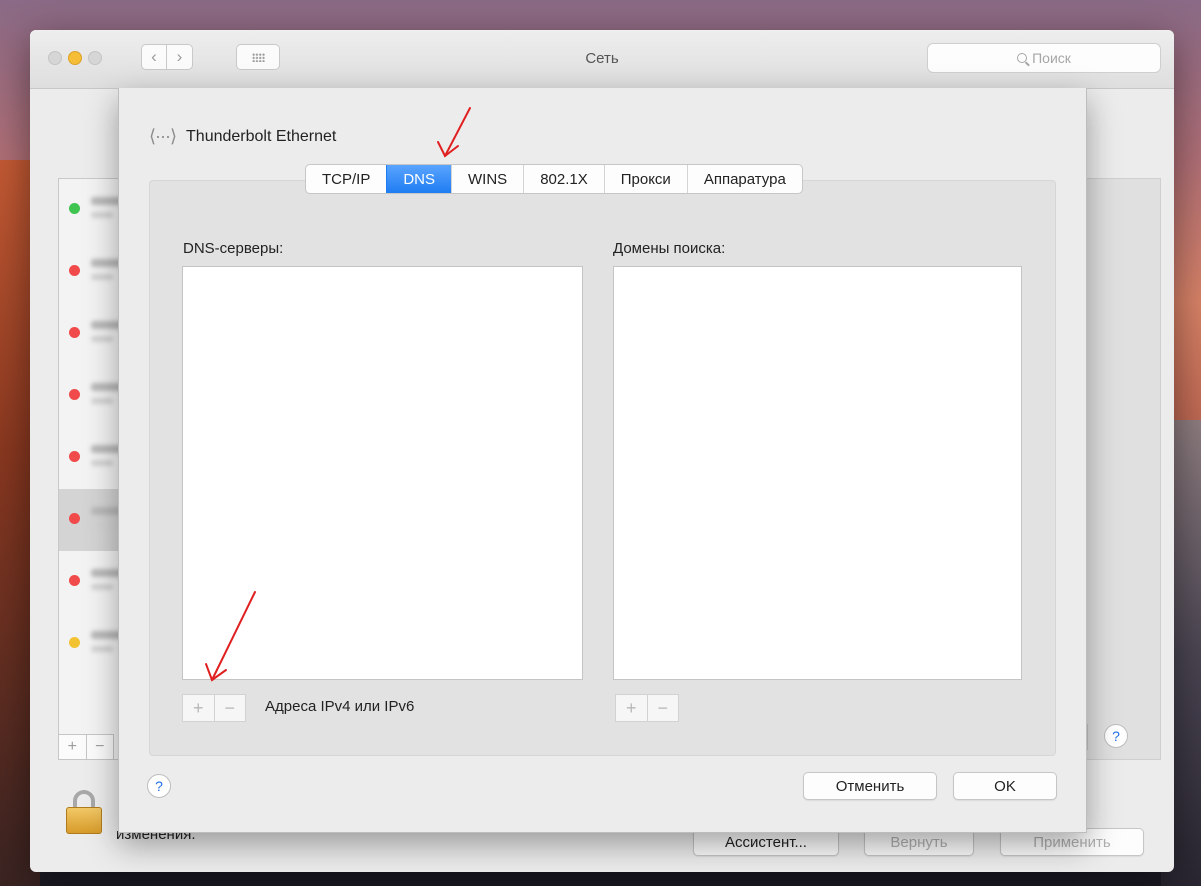 The width and height of the screenshot is (1201, 886). What do you see at coordinates (1116, 736) in the screenshot?
I see `help-button: ?` at bounding box center [1116, 736].